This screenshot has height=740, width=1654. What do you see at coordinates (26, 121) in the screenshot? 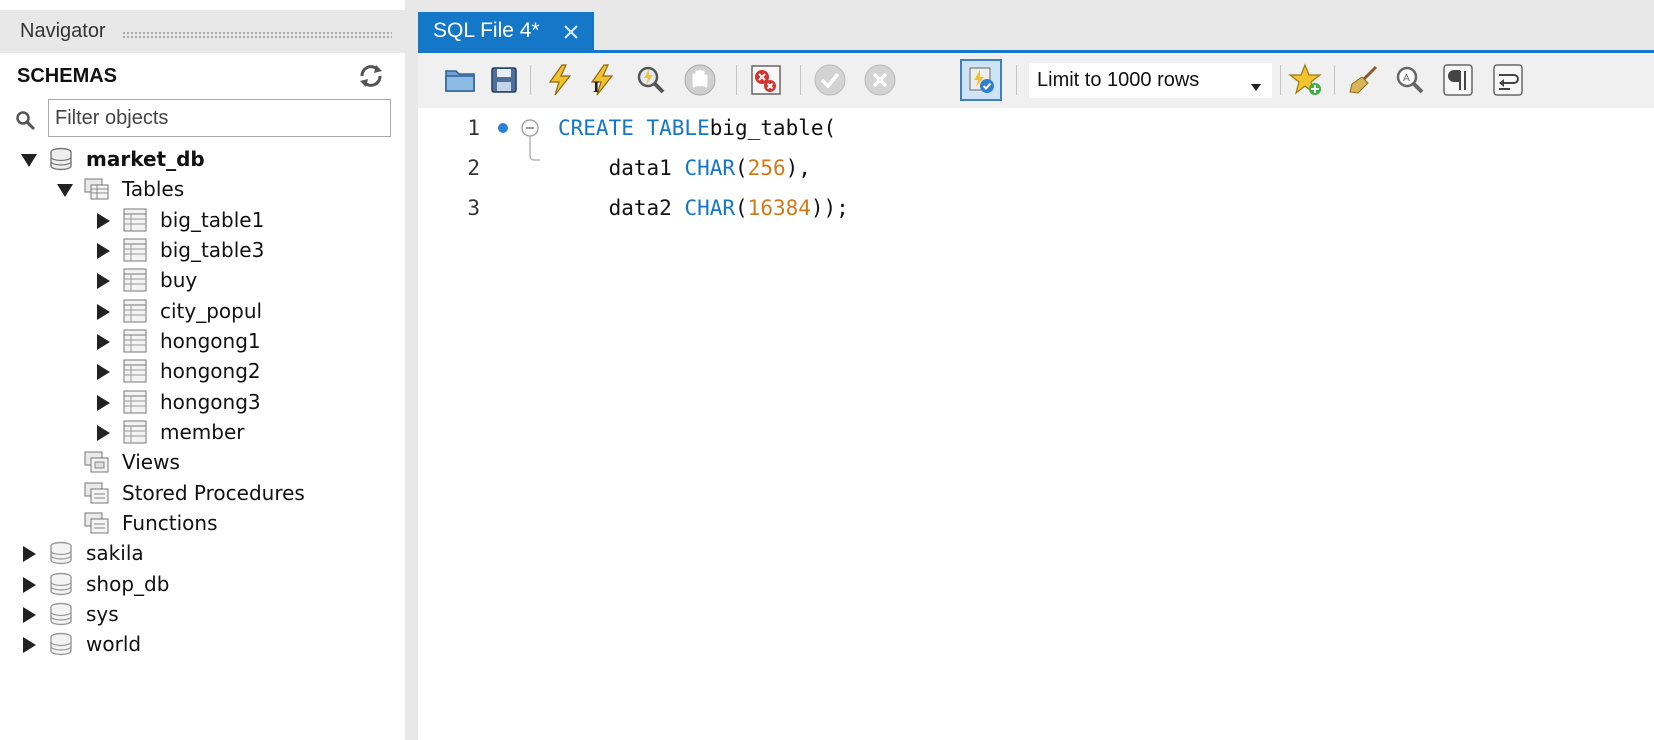
I see `search-icon` at bounding box center [26, 121].